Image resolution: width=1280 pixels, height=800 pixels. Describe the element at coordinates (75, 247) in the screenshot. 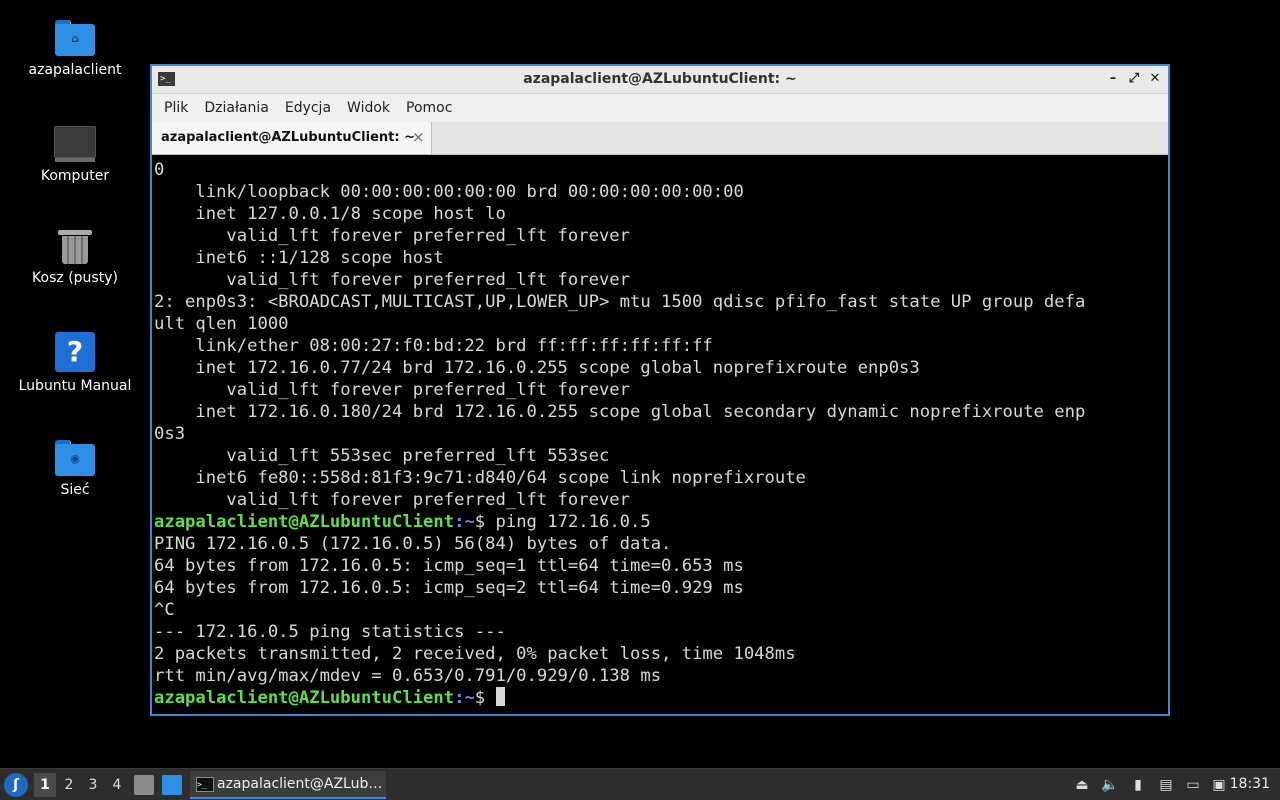

I see `trash-icon` at that location.